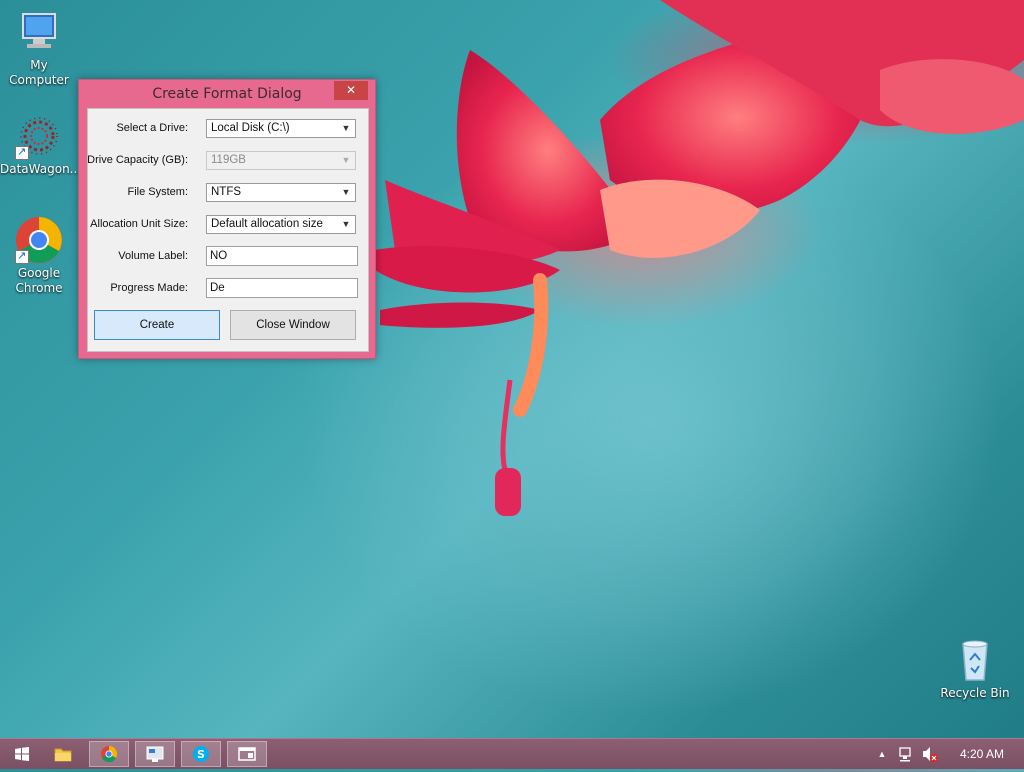  I want to click on file-explorer-icon, so click(63, 755).